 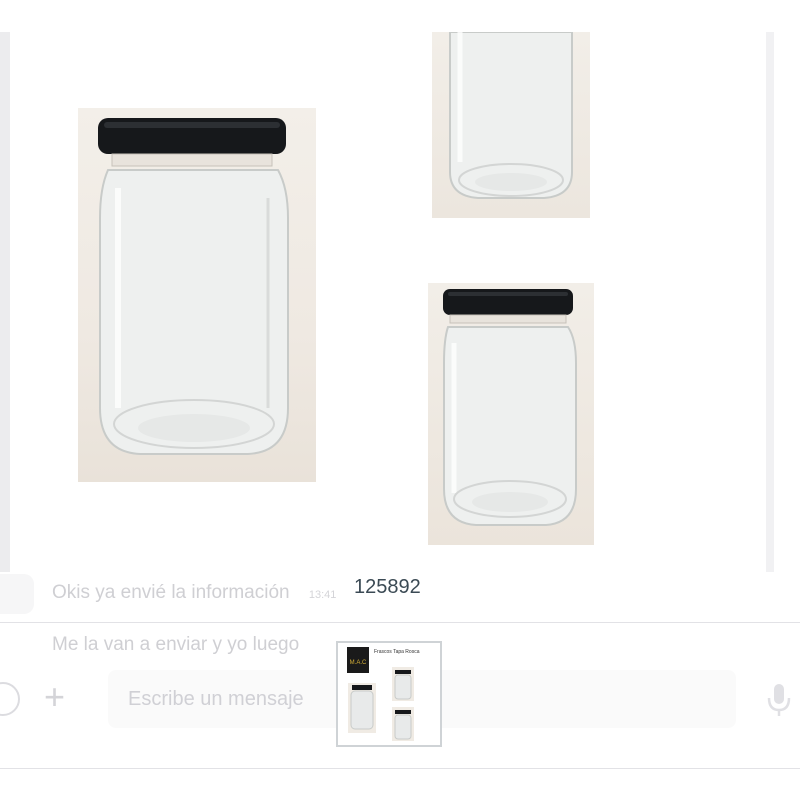 I want to click on chat-message: Okis ya envié la información 13:41, so click(x=426, y=593).